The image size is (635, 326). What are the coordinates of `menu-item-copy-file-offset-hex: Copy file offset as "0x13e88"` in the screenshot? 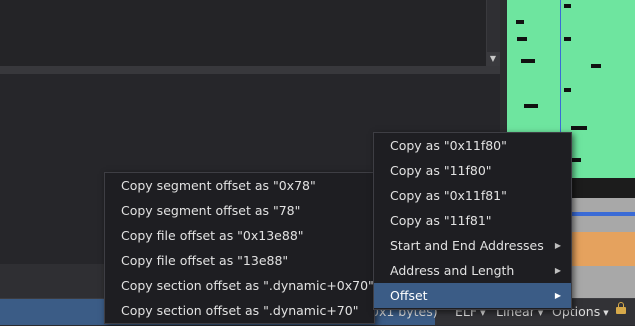 It's located at (239, 235).